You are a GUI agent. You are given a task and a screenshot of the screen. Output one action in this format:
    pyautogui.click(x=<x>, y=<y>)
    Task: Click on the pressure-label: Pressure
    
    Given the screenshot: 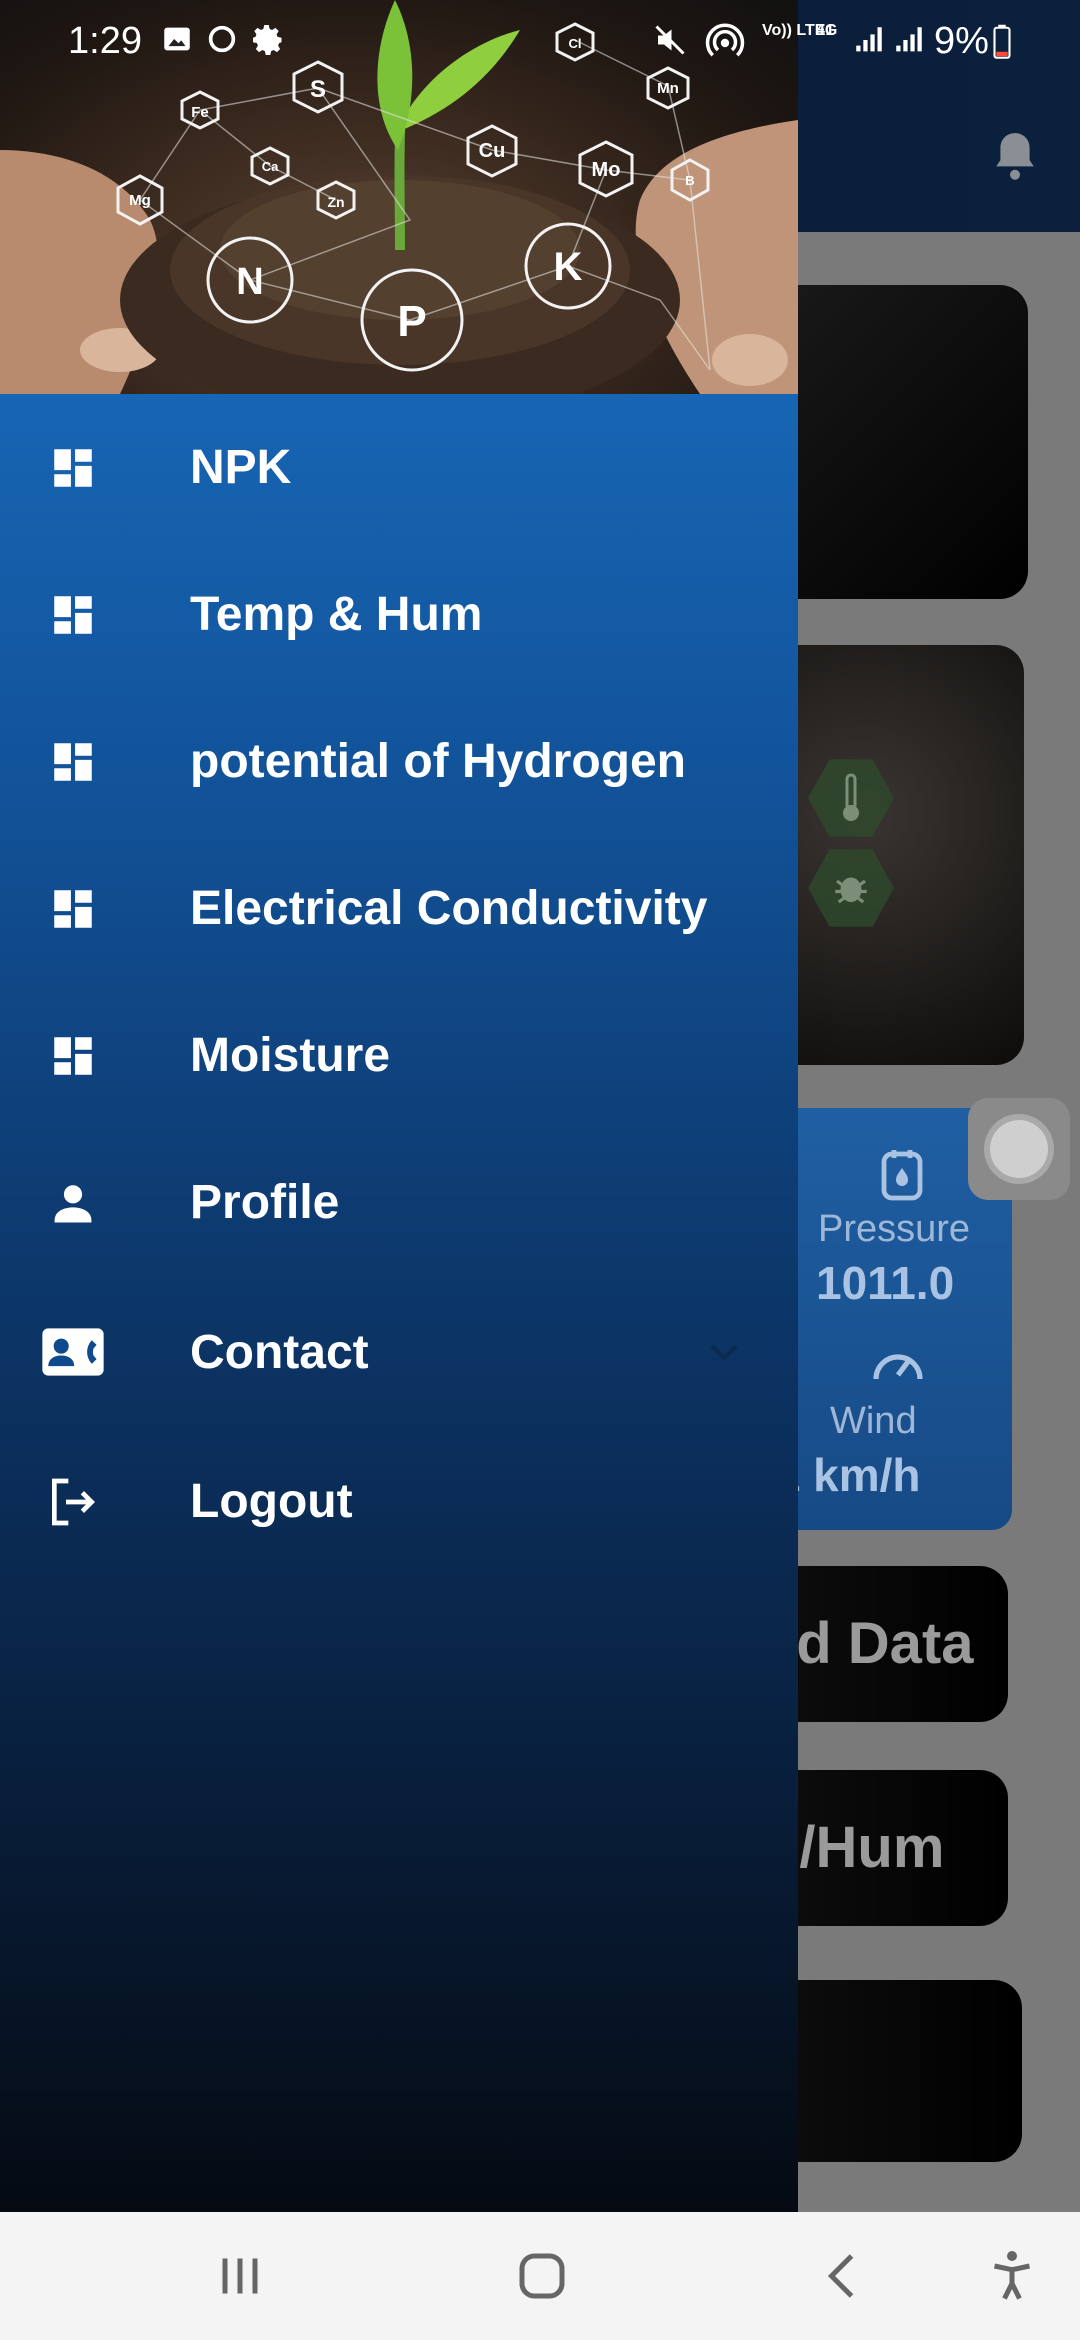 What is the action you would take?
    pyautogui.click(x=894, y=1229)
    